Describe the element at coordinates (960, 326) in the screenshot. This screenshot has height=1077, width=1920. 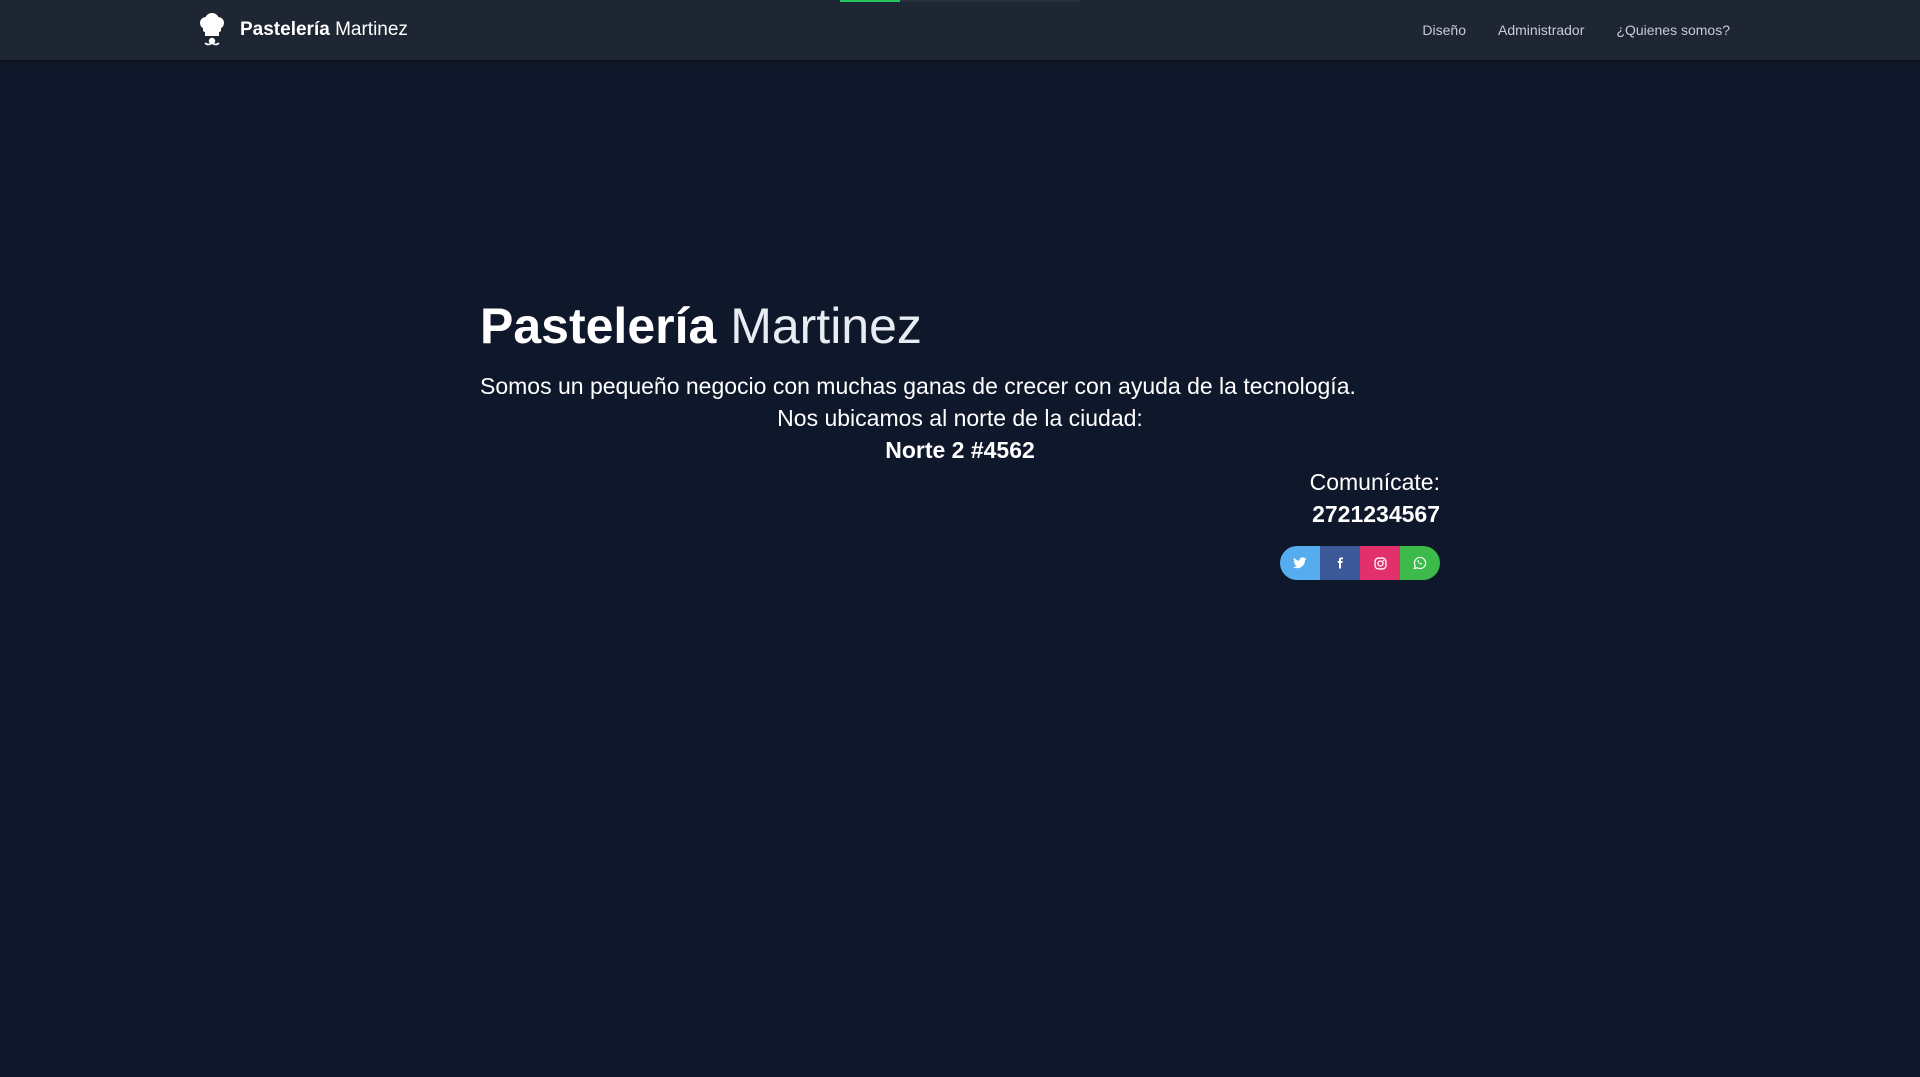
I see `hero-title: Pastelería Martinez` at that location.